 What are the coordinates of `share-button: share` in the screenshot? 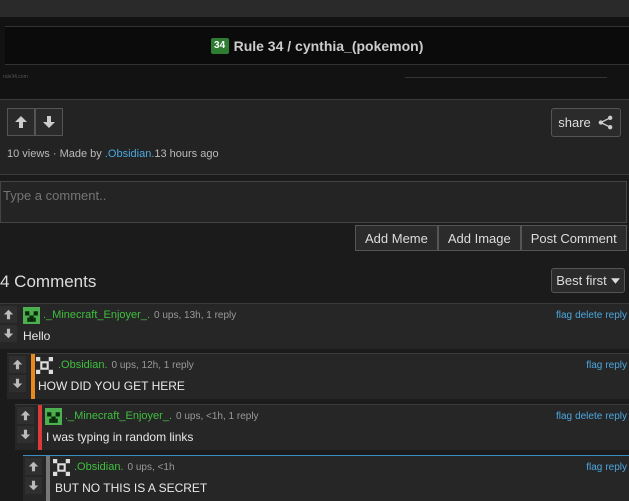 It's located at (586, 122).